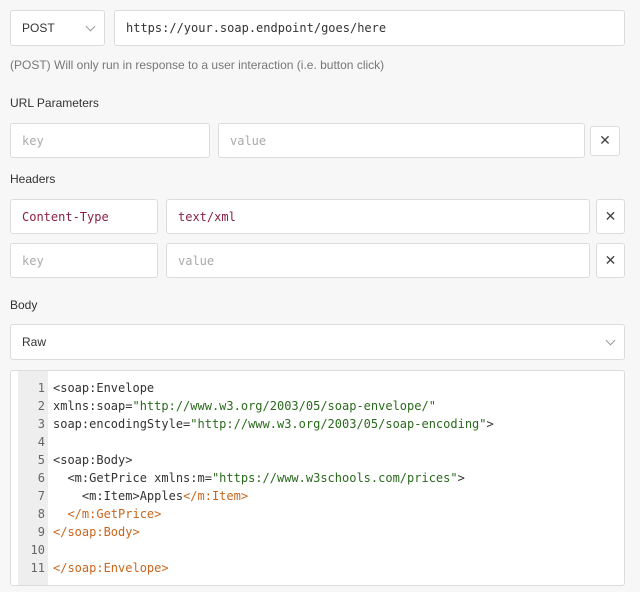  What do you see at coordinates (41, 442) in the screenshot?
I see `line-number: 4` at bounding box center [41, 442].